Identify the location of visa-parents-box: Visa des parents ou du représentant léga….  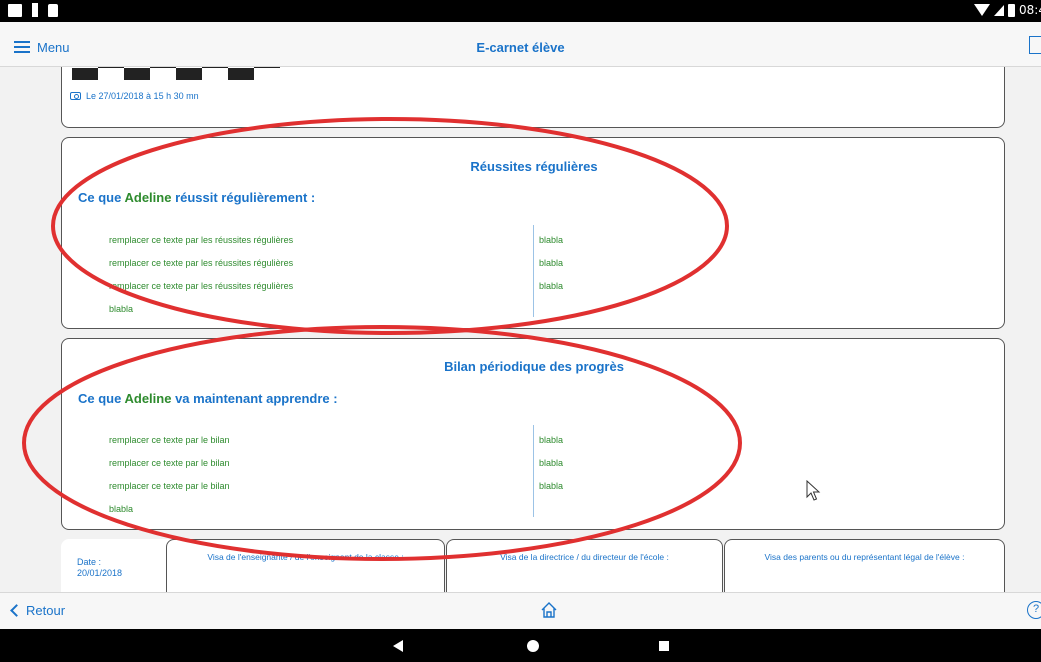
(864, 565).